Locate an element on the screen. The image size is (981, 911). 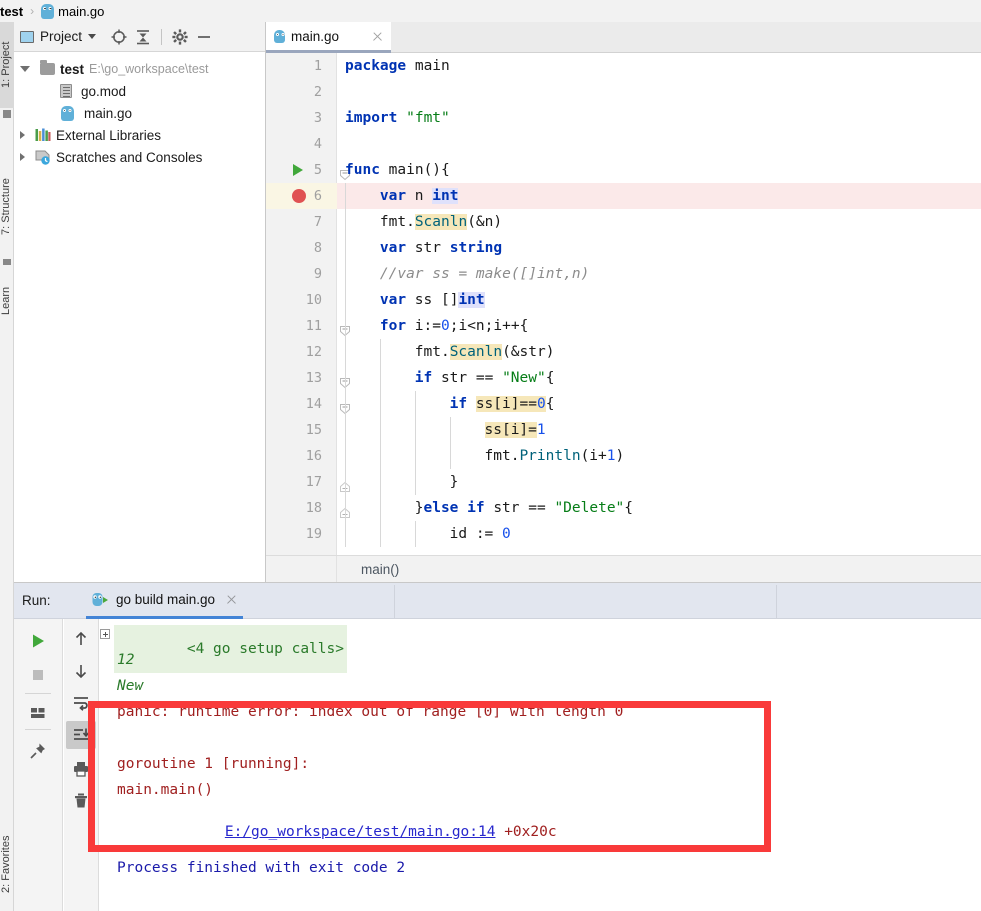
project-toolbar: Project is located at coordinates (139, 37).